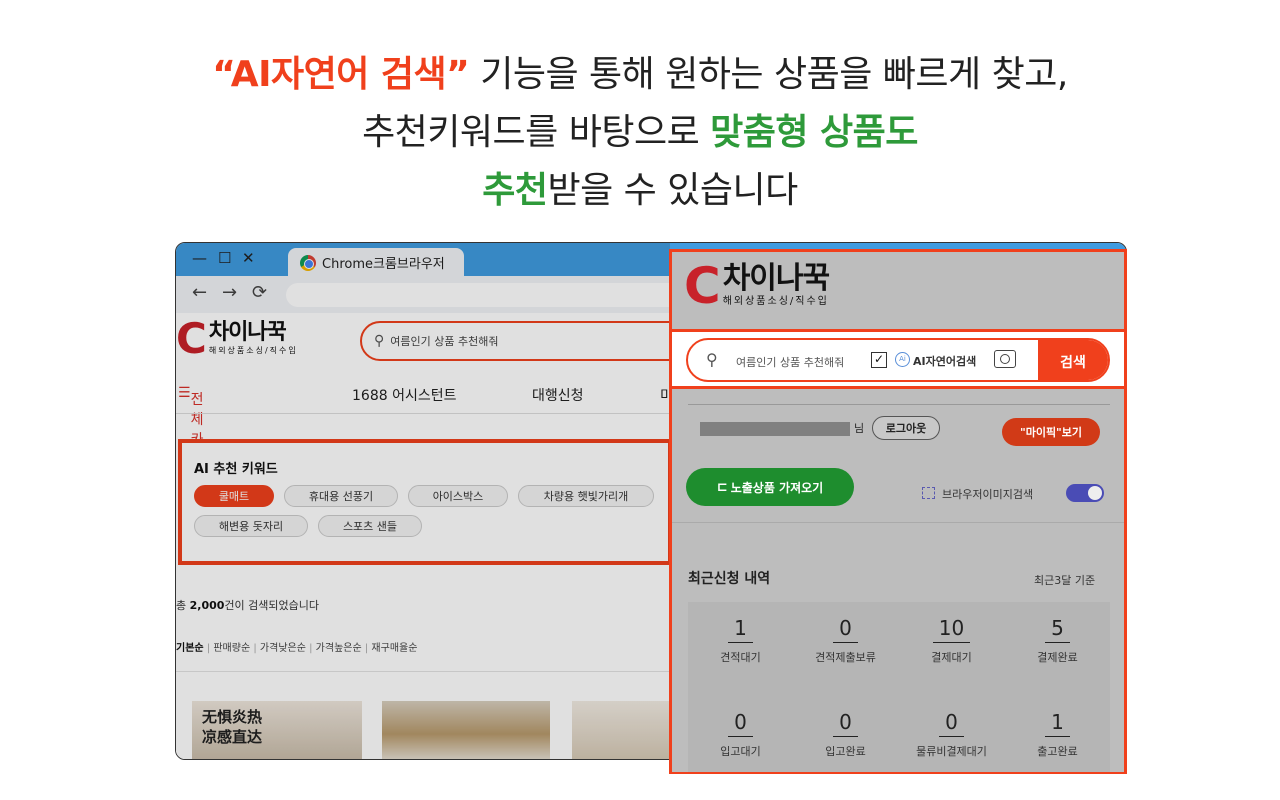 This screenshot has height=800, width=1280. I want to click on user-suffix: 님, so click(859, 428).